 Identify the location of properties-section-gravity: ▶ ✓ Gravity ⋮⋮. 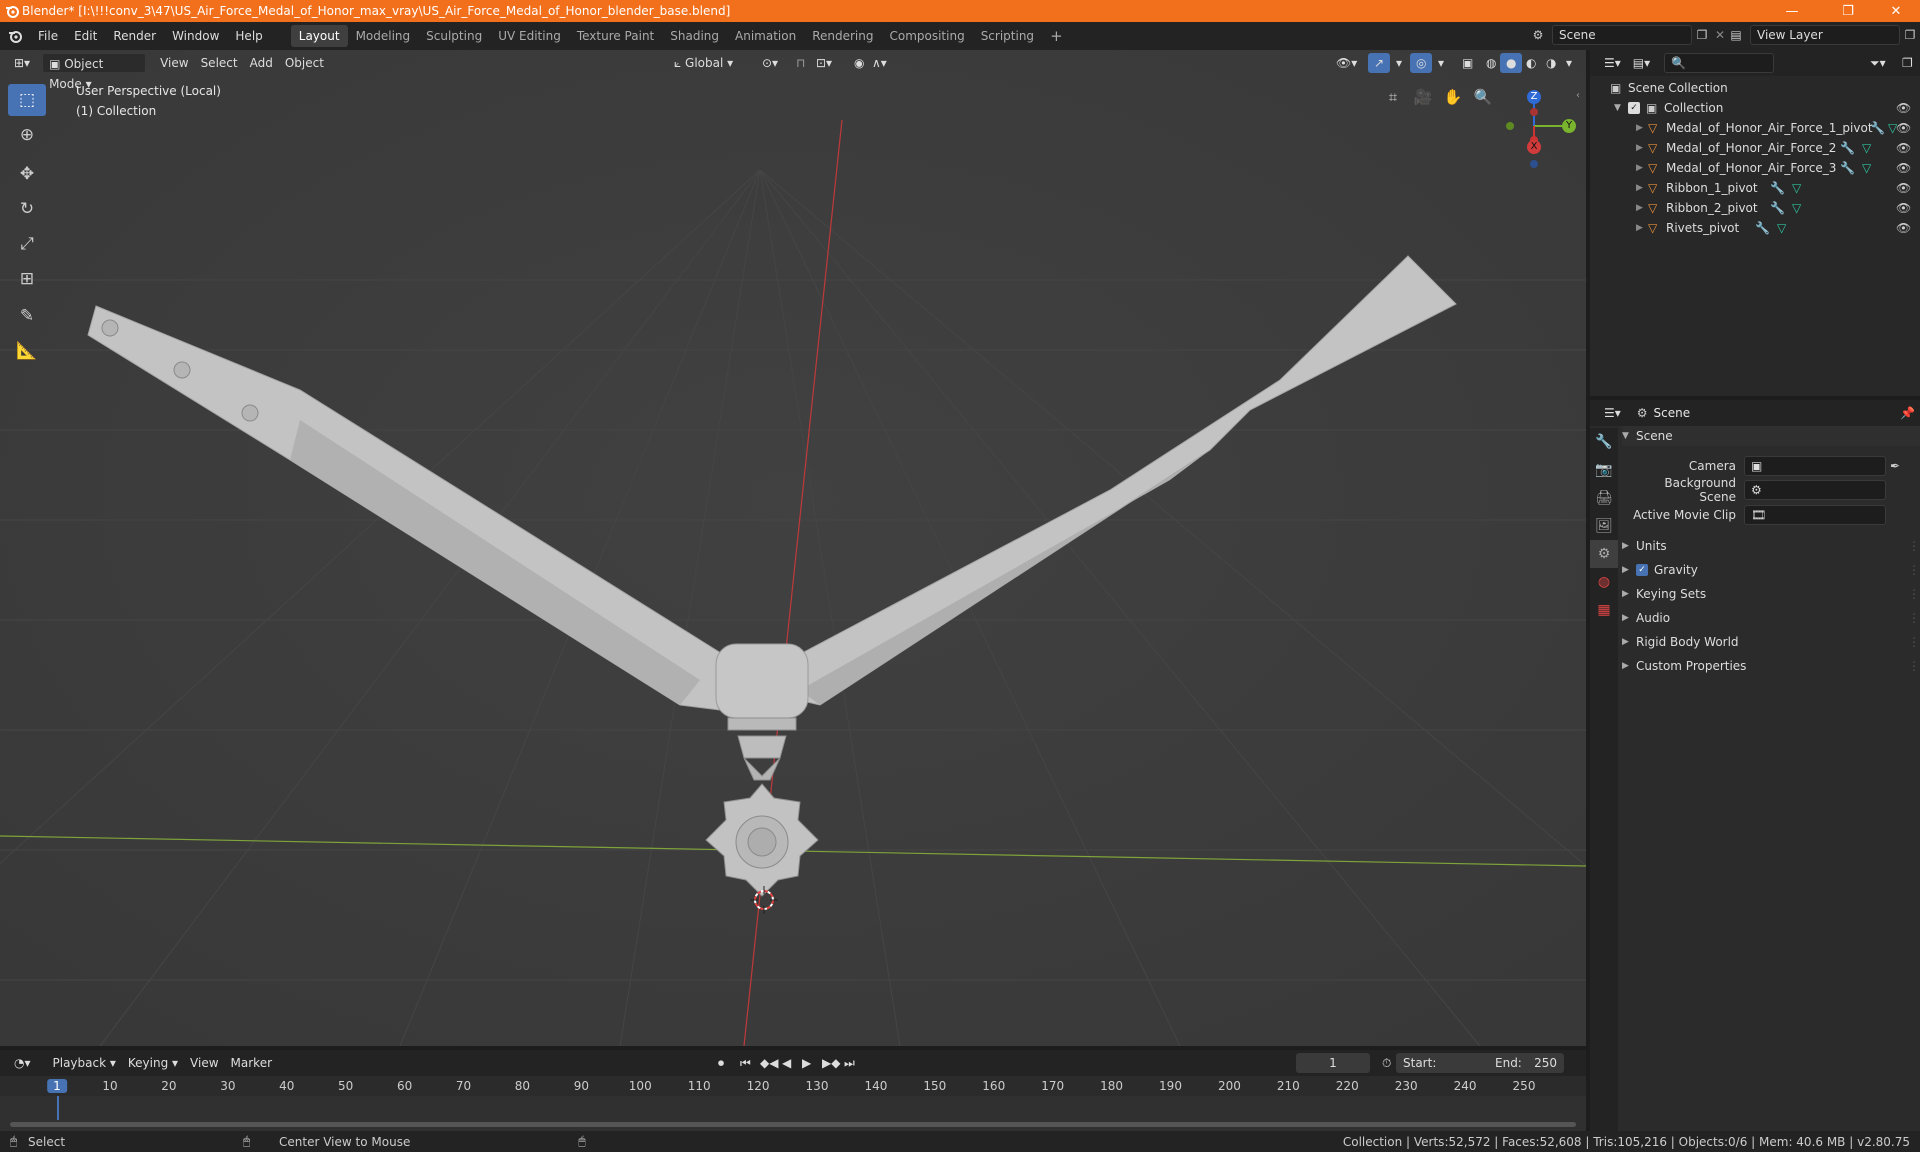
(1771, 570).